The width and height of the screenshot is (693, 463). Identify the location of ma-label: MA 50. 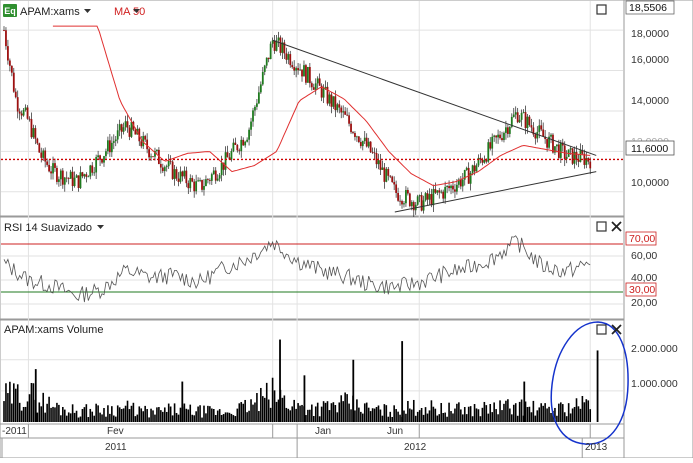
(129, 12).